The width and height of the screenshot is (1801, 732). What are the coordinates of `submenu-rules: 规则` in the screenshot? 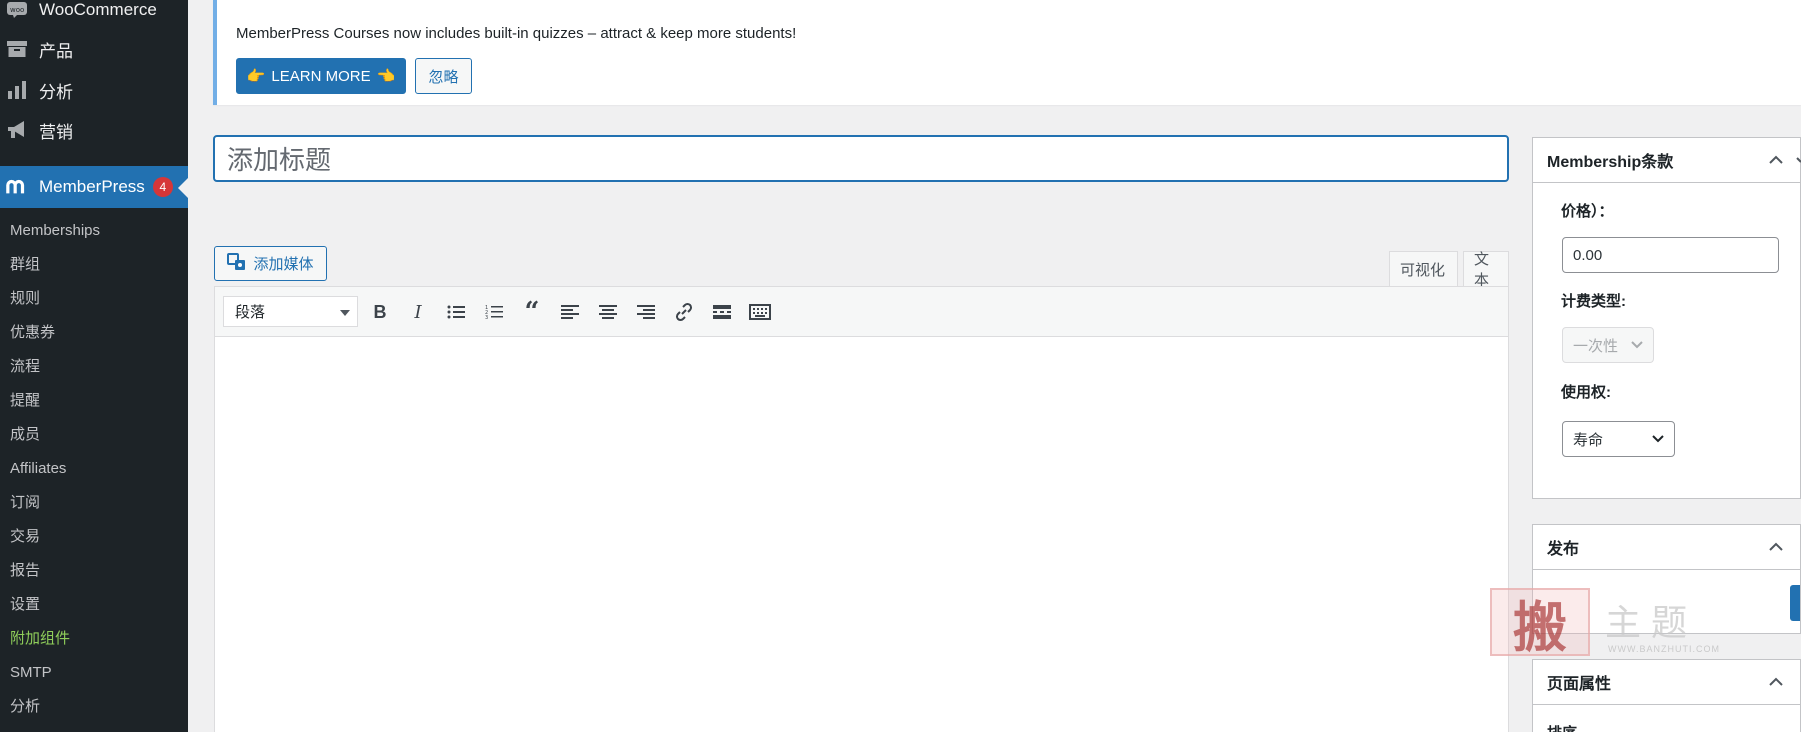 It's located at (94, 299).